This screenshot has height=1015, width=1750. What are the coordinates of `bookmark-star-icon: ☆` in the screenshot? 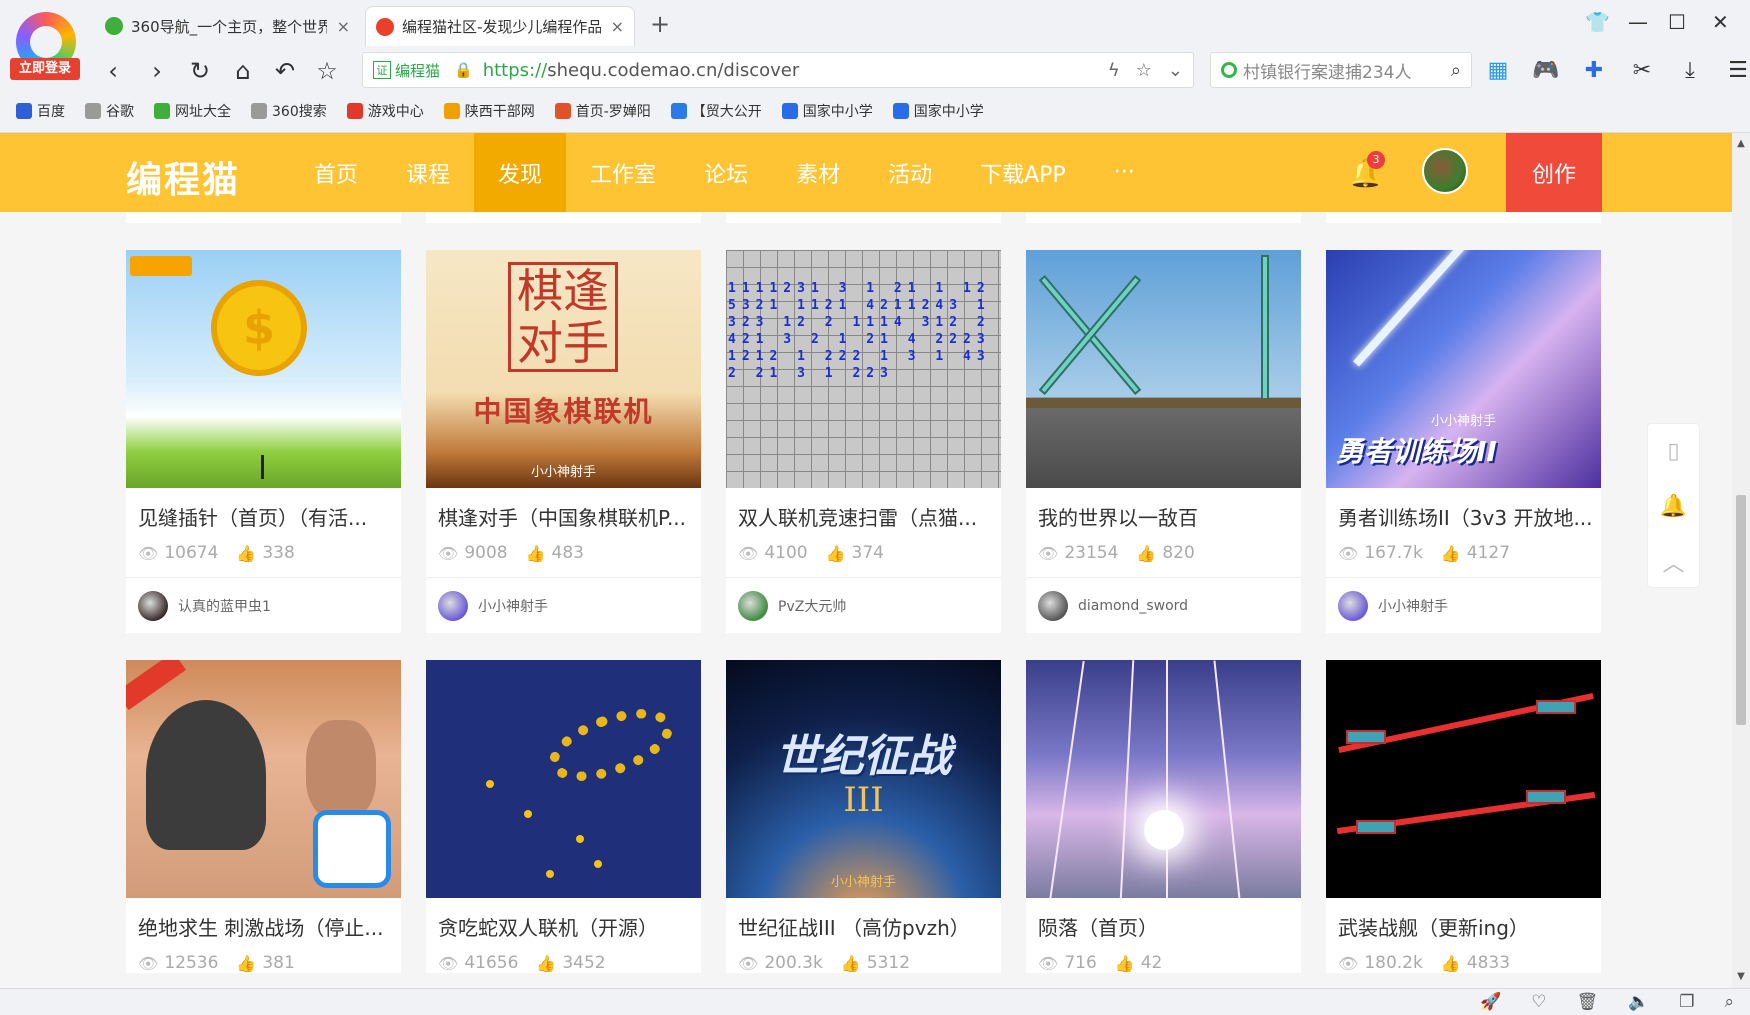 It's located at (1144, 70).